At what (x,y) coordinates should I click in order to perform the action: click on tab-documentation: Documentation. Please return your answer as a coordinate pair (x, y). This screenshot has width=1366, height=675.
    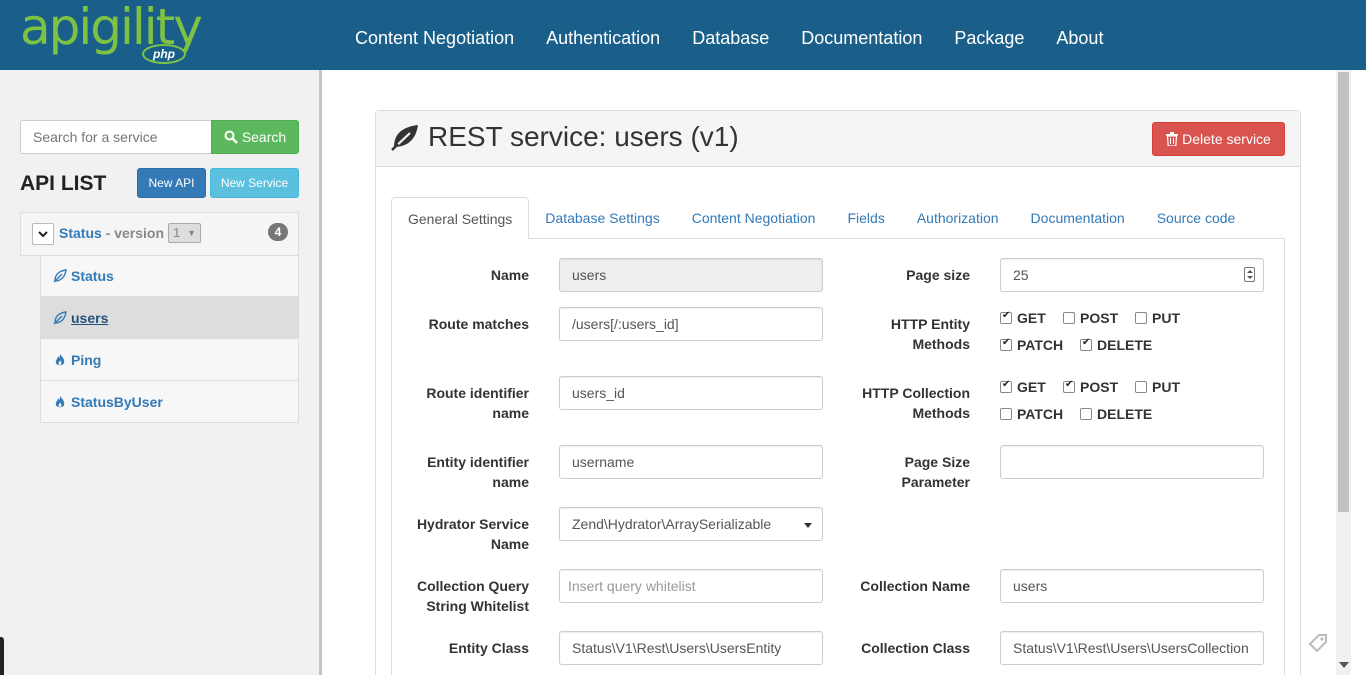
    Looking at the image, I should click on (1078, 218).